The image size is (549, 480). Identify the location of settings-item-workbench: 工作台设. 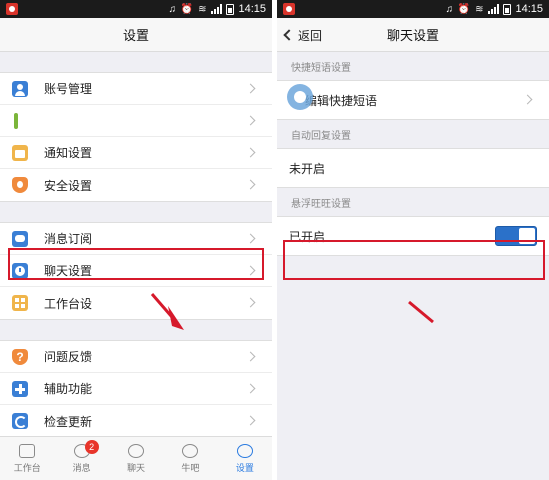
(136, 303).